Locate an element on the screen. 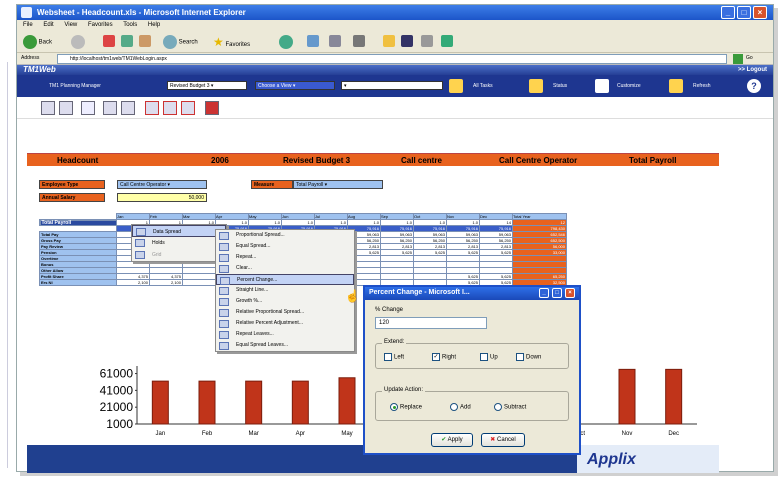 The height and width of the screenshot is (482, 780). menu-data-spread: Data Spread▸ is located at coordinates (179, 231).